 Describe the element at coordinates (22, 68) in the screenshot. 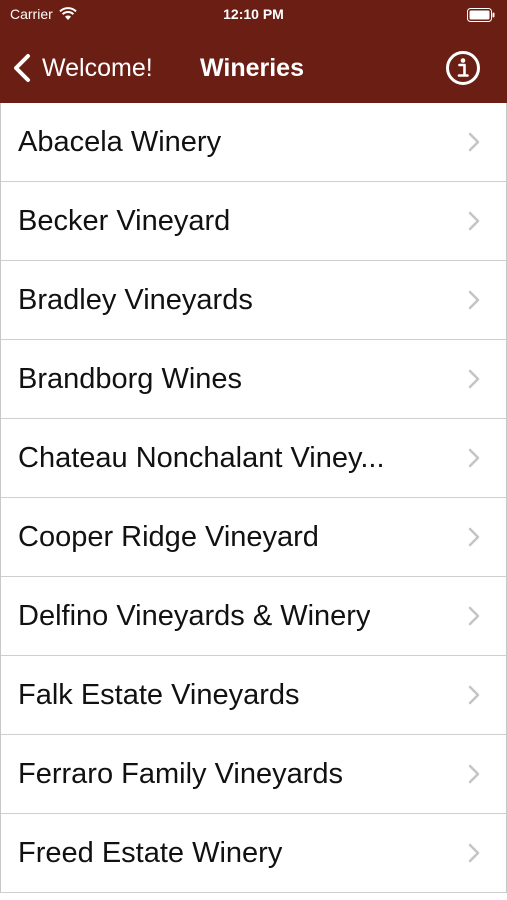

I see `back-chevron-icon` at that location.